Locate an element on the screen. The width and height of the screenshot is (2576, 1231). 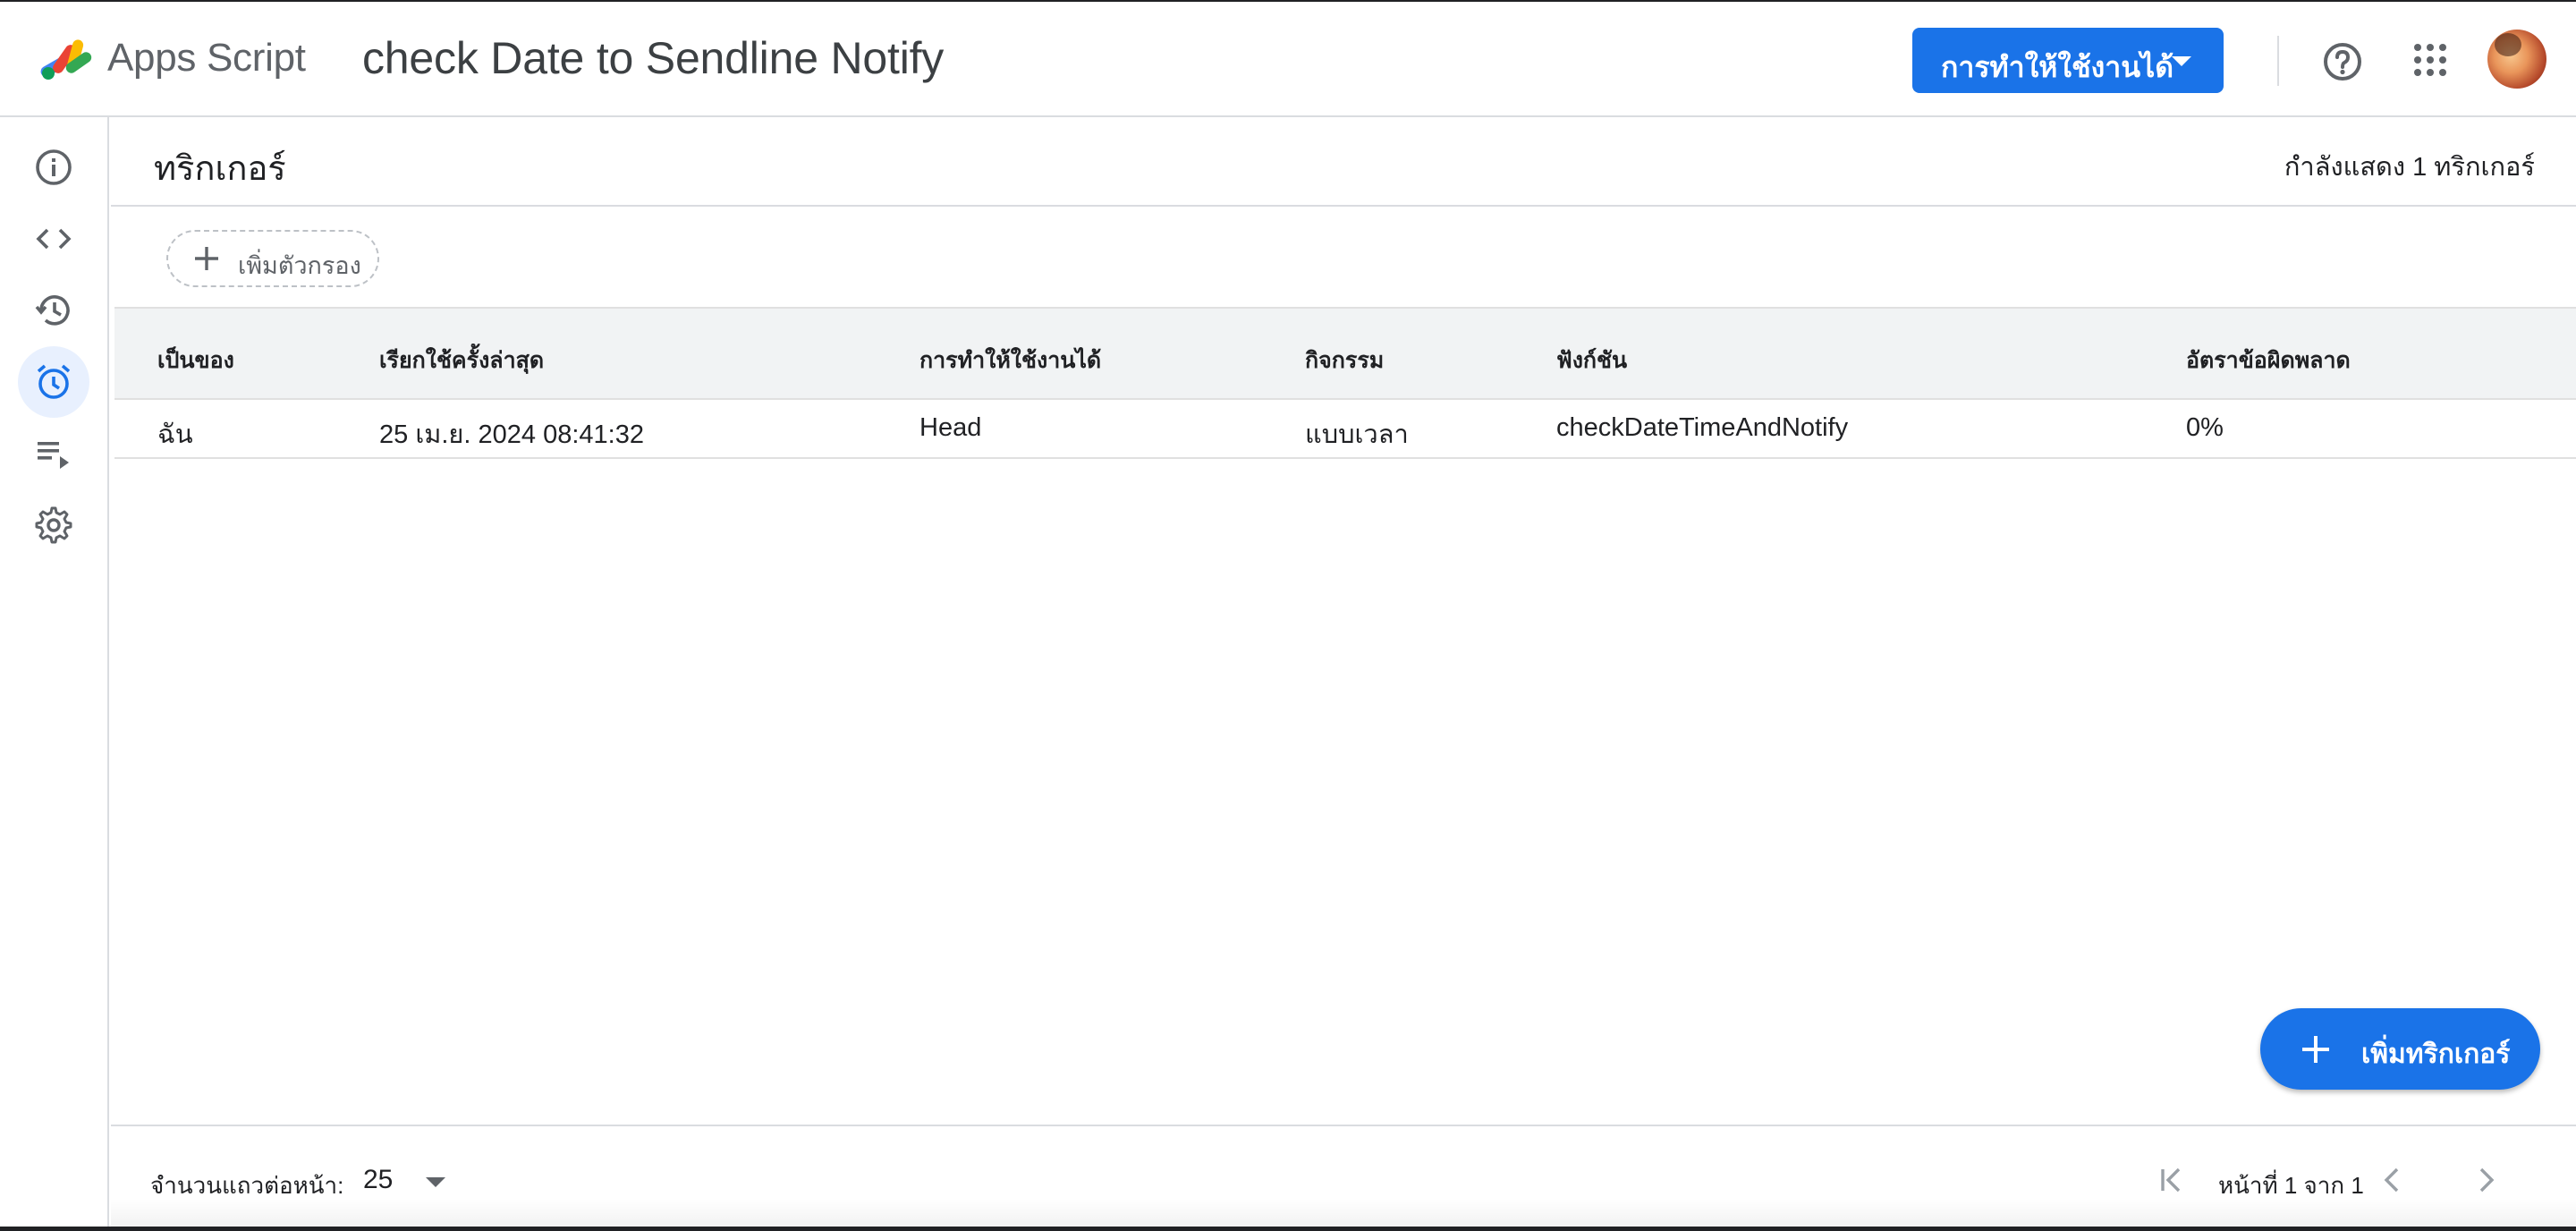
nav-triggers is located at coordinates (53, 382).